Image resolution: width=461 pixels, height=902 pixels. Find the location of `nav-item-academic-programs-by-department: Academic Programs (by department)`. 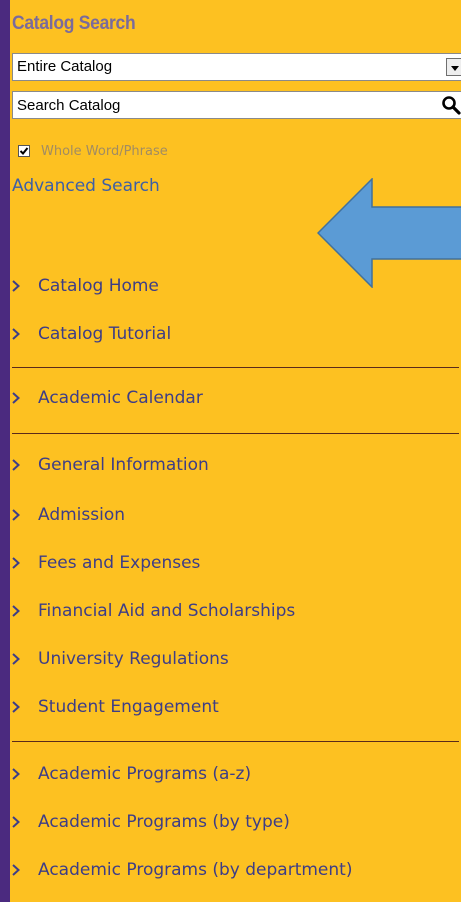

nav-item-academic-programs-by-department: Academic Programs (by department) is located at coordinates (181, 870).